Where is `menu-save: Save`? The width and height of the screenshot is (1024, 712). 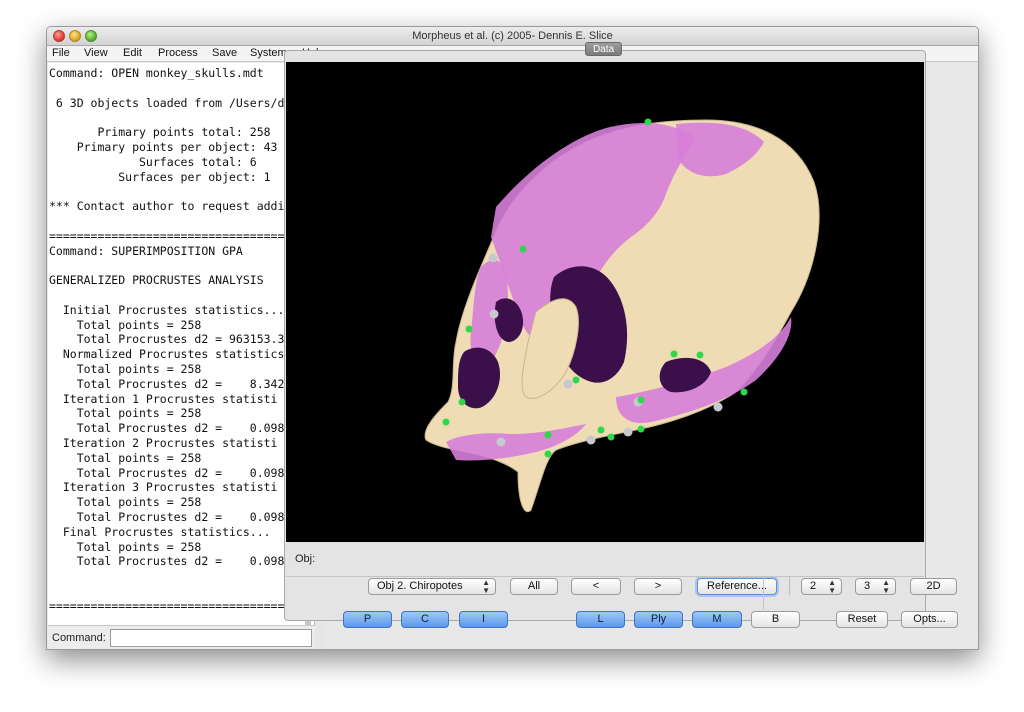
menu-save: Save is located at coordinates (224, 53).